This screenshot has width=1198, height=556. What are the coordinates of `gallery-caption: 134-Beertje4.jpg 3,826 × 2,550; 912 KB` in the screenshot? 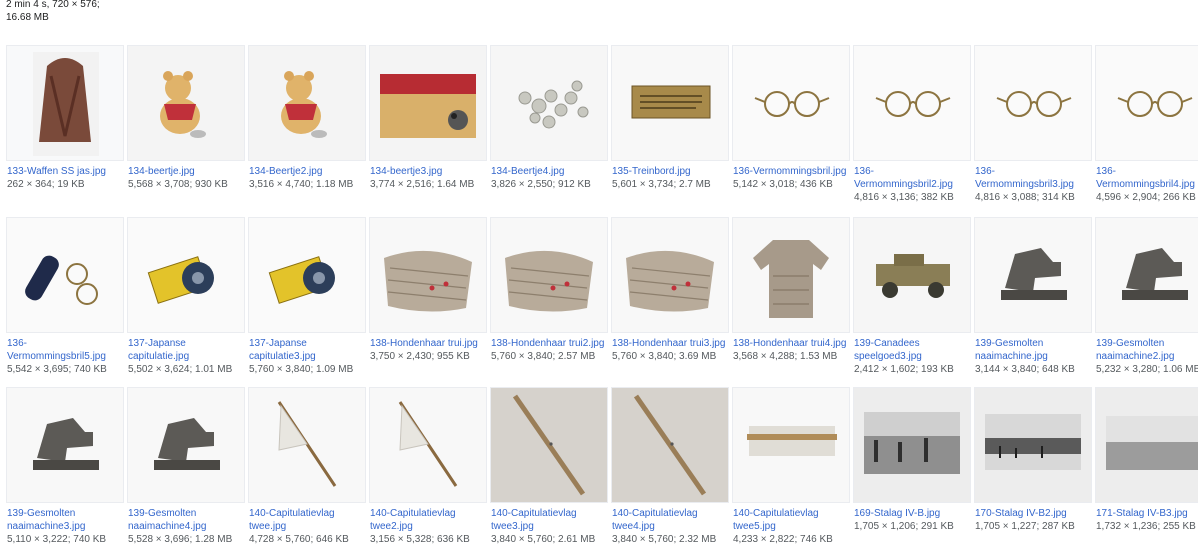 It's located at (550, 178).